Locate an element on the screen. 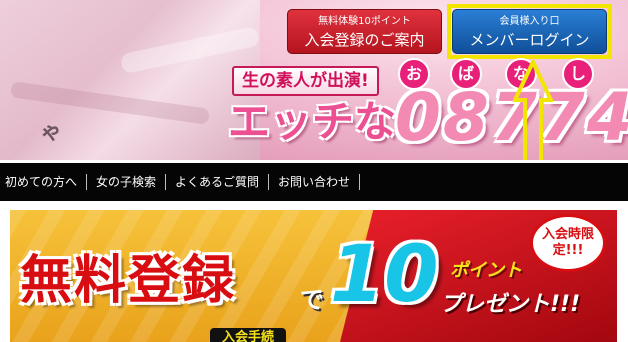 The width and height of the screenshot is (628, 342). register-button-label: 入会登録のご案内 is located at coordinates (364, 40).